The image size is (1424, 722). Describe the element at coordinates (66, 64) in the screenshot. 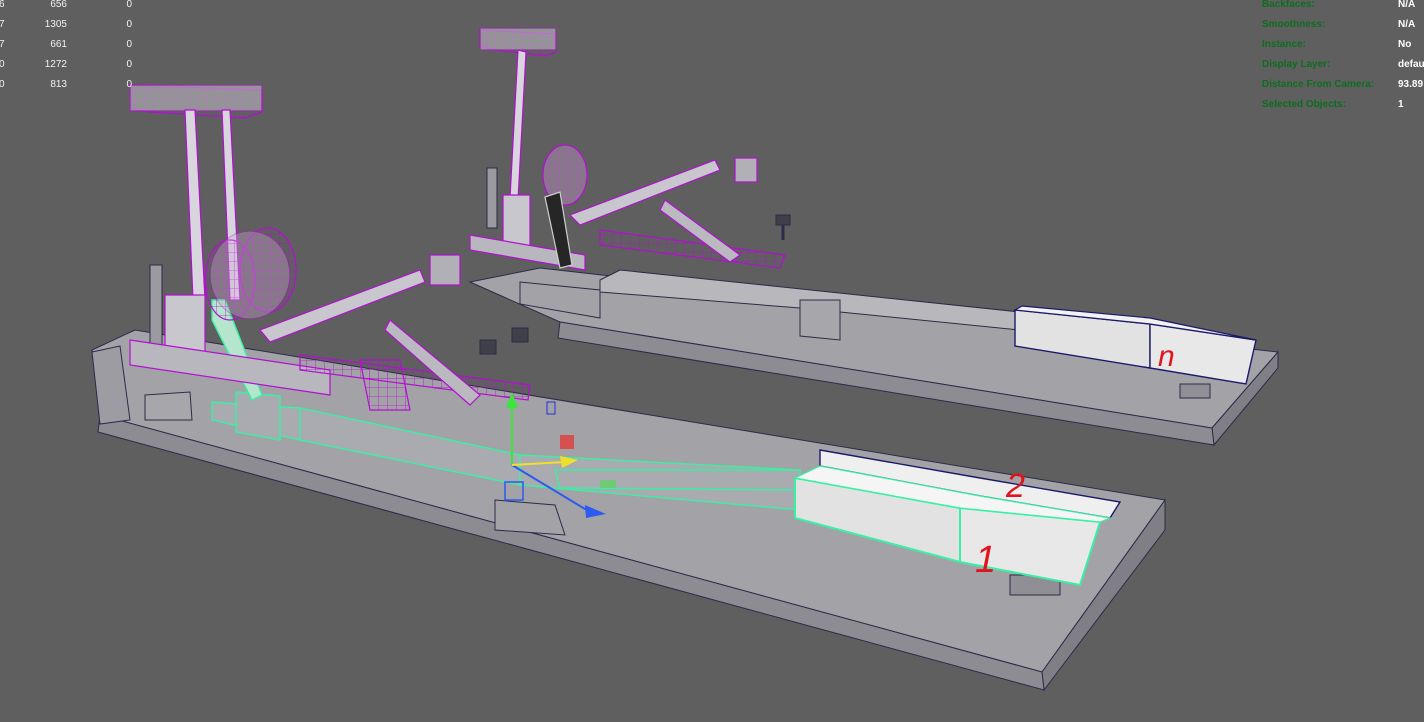

I see `hud-row: 0 1272 0` at that location.